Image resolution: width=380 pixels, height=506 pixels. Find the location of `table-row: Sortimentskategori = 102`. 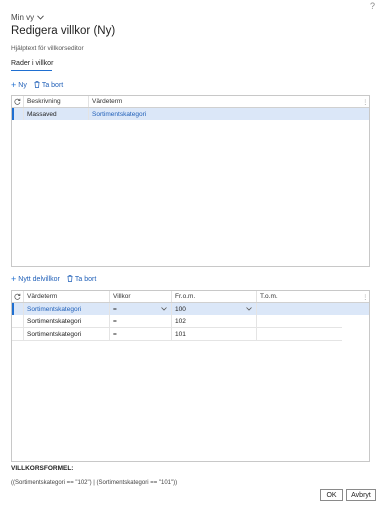

table-row: Sortimentskategori = 102 is located at coordinates (177, 321).